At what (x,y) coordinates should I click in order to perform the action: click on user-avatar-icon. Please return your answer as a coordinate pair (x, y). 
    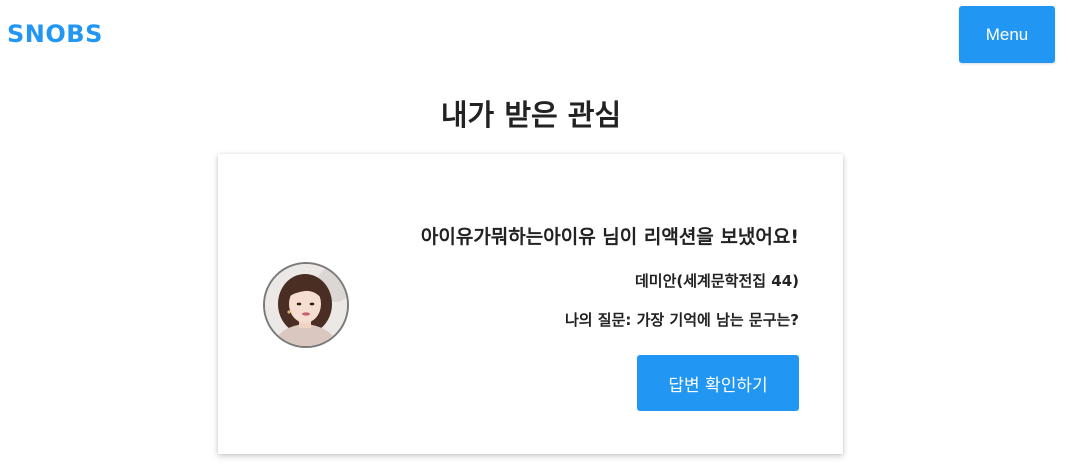
    Looking at the image, I should click on (306, 305).